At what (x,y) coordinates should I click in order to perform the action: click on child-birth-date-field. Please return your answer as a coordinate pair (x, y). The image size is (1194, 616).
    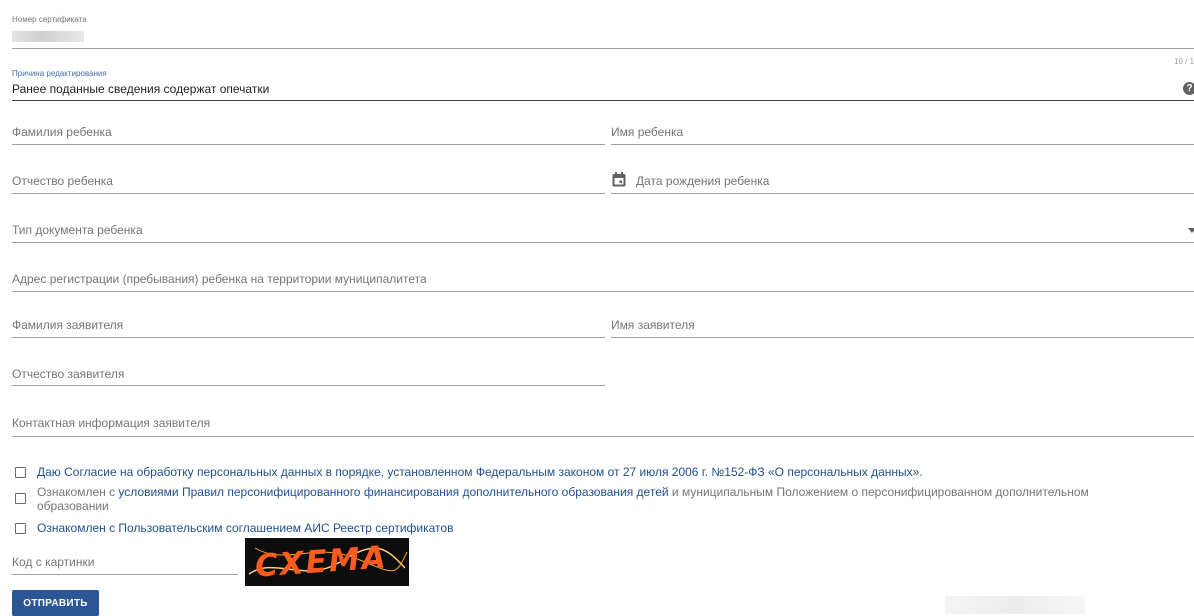
    Looking at the image, I should click on (902, 180).